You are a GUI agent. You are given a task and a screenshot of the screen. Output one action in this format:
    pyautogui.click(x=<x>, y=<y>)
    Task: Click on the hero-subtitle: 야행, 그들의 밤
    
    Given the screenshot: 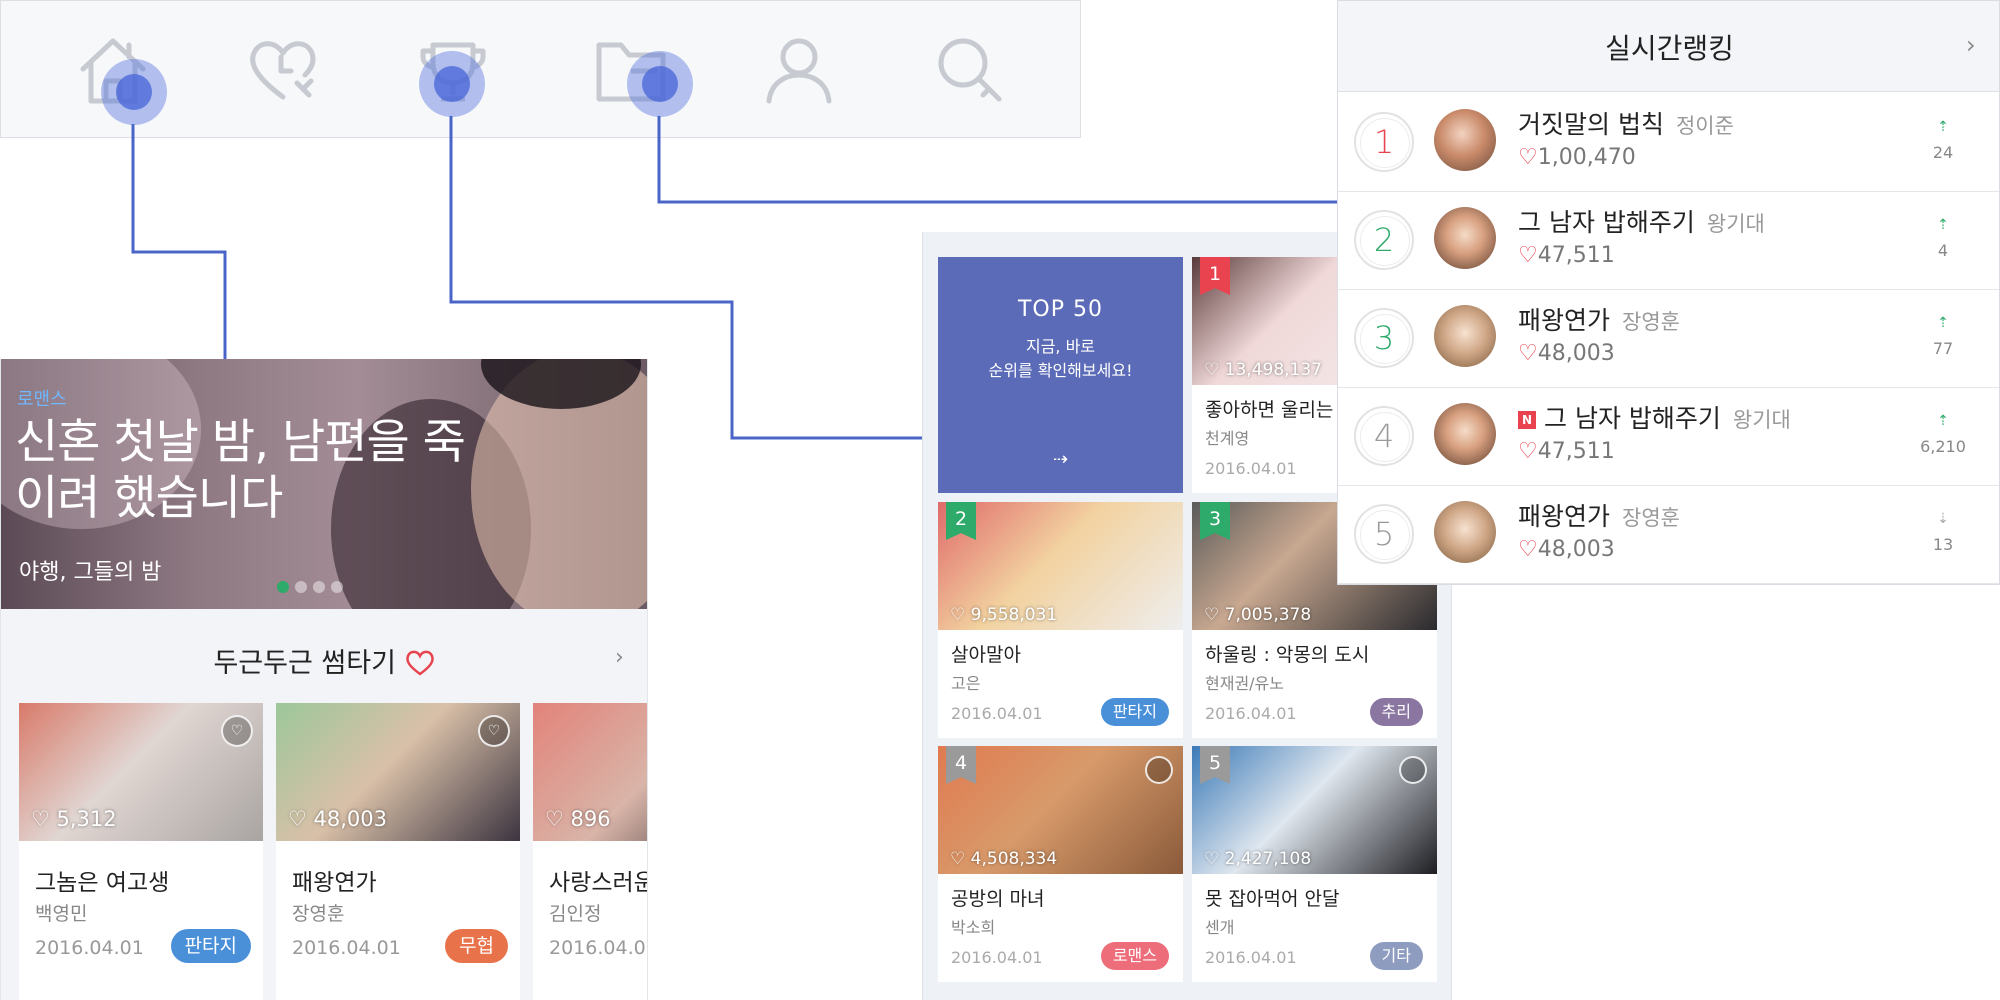 What is the action you would take?
    pyautogui.click(x=90, y=572)
    